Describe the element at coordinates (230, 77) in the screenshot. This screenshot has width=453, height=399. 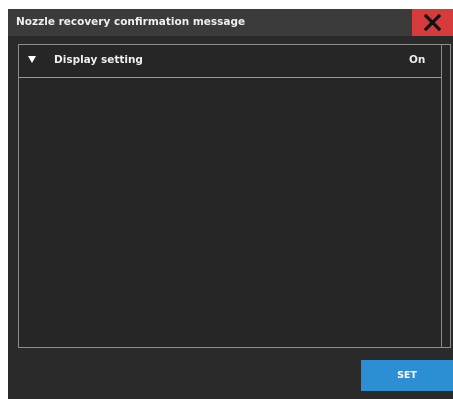
I see `row-divider` at that location.